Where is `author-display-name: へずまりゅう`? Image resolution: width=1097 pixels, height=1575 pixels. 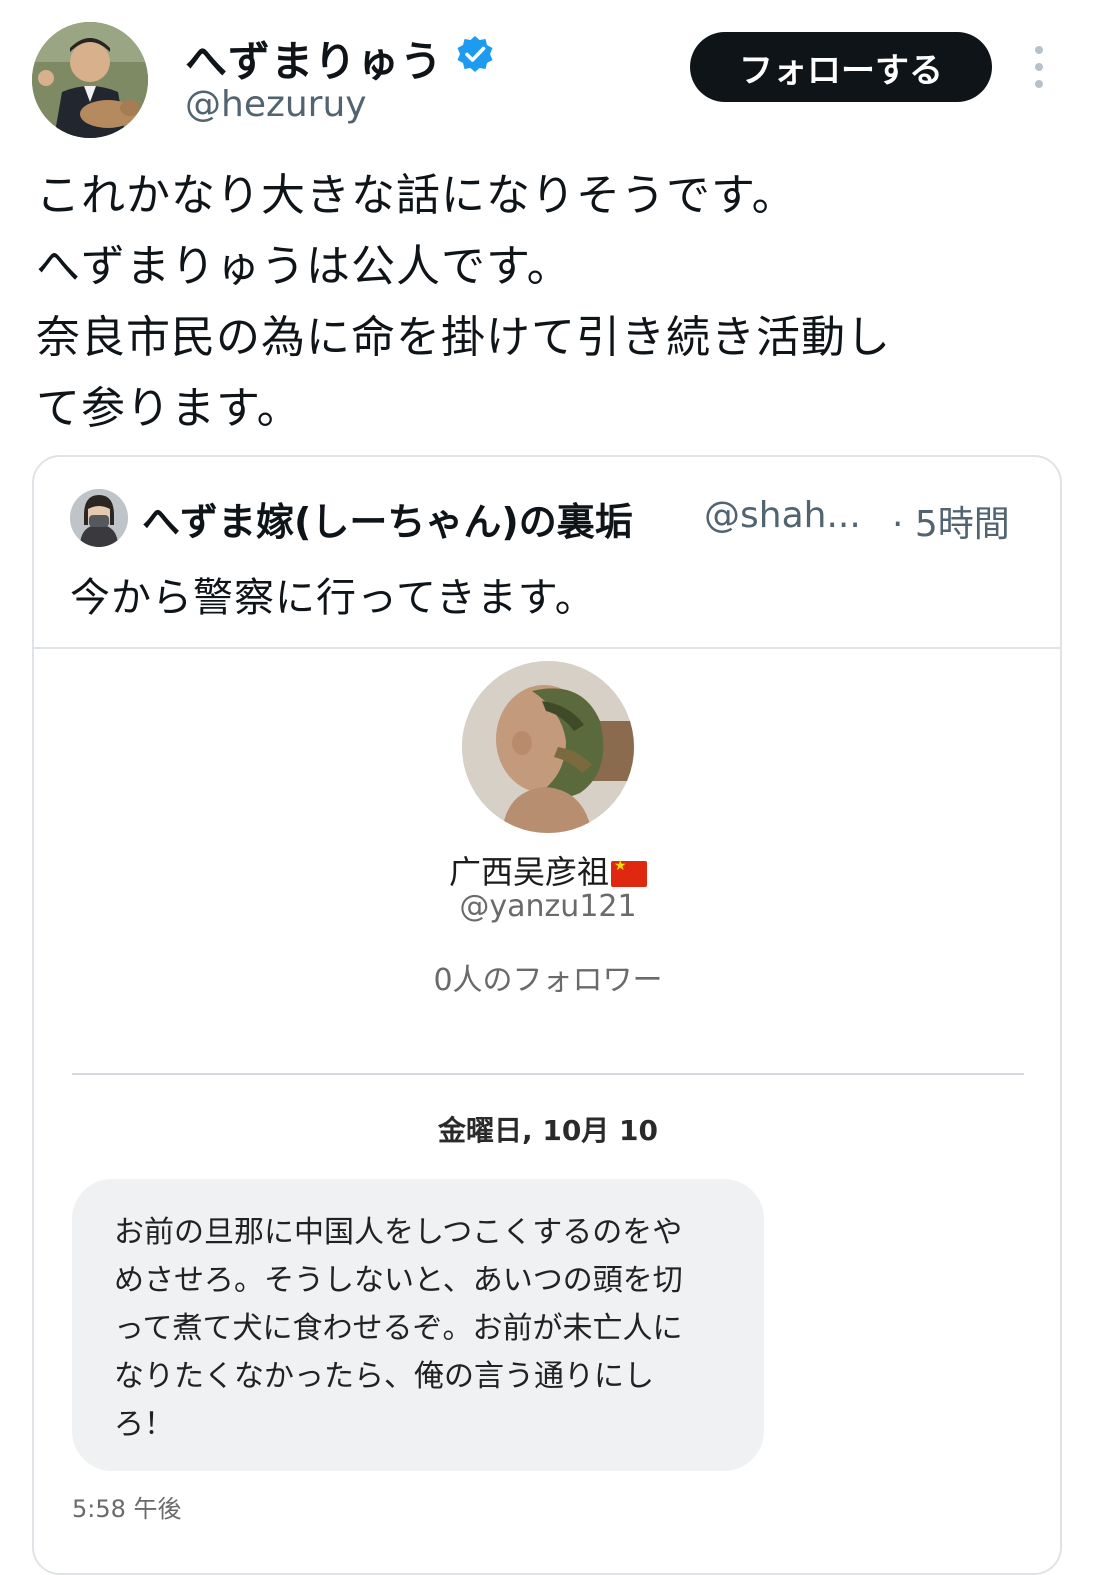
author-display-name: へずまりゅう is located at coordinates (314, 58).